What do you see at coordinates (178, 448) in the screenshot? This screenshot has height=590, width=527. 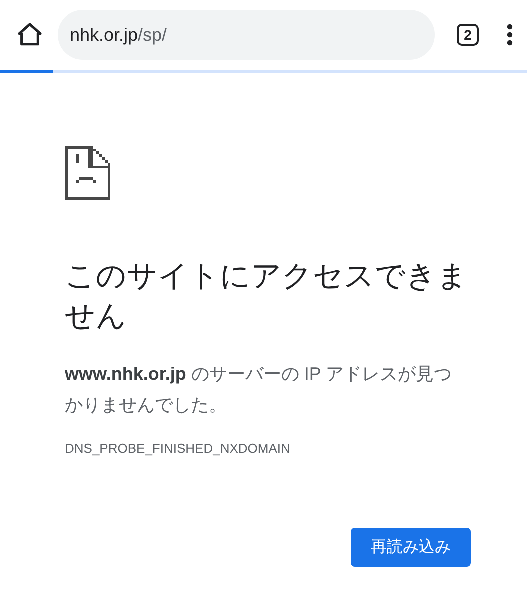 I see `error-code: DNS_PROBE_FINISHED_NXDOMAIN` at bounding box center [178, 448].